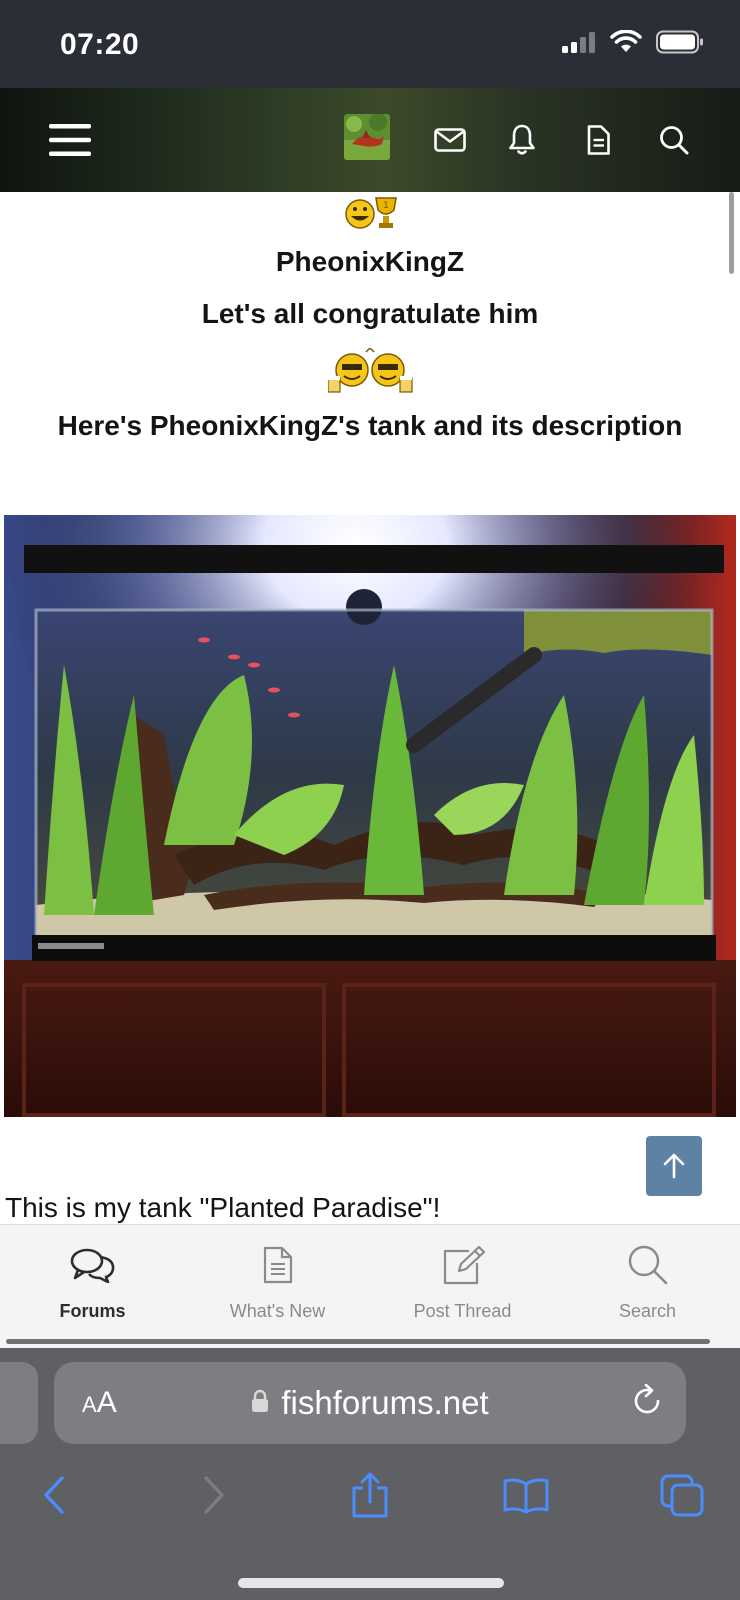  I want to click on arrow-up-icon, so click(674, 1166).